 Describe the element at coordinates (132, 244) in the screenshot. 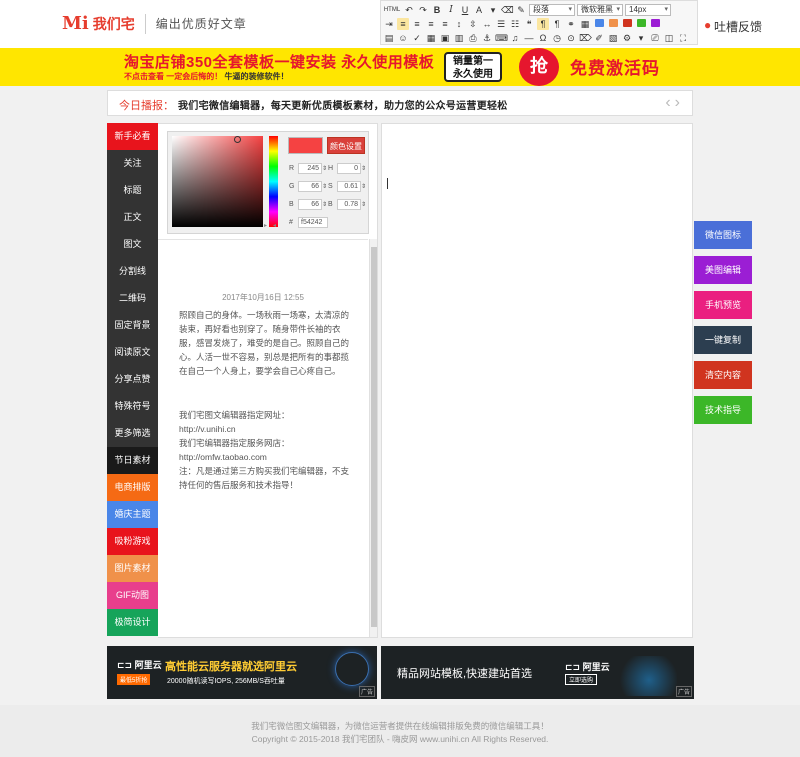

I see `nav-item: 图文` at that location.